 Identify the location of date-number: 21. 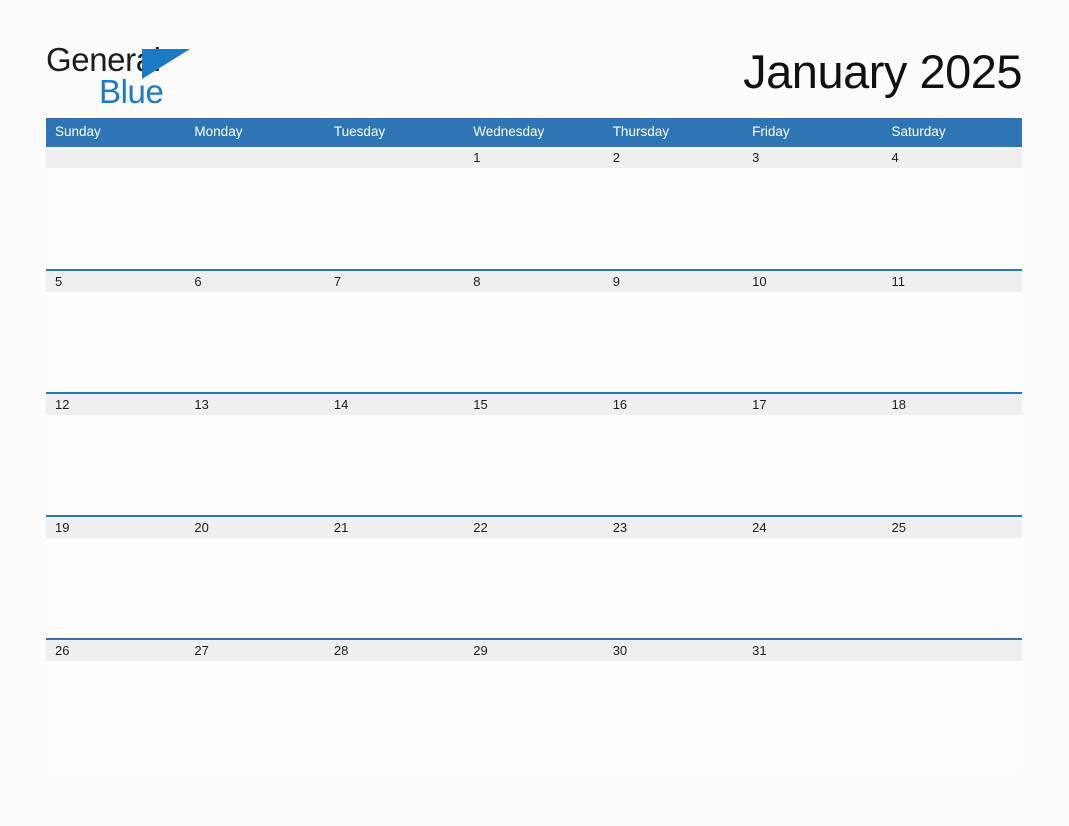
(394, 527).